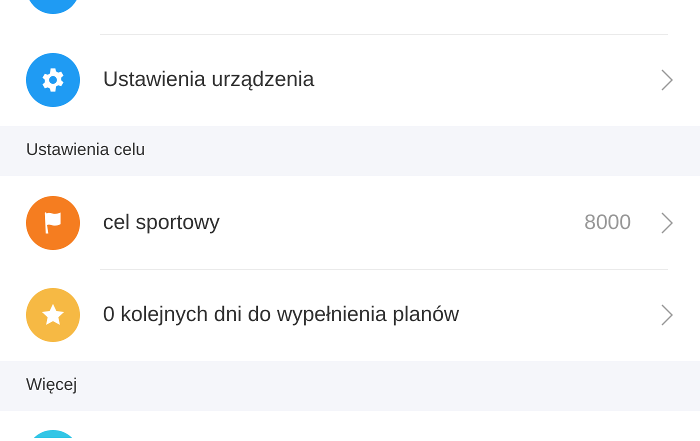  I want to click on section-header: Ustawienia celu, so click(350, 151).